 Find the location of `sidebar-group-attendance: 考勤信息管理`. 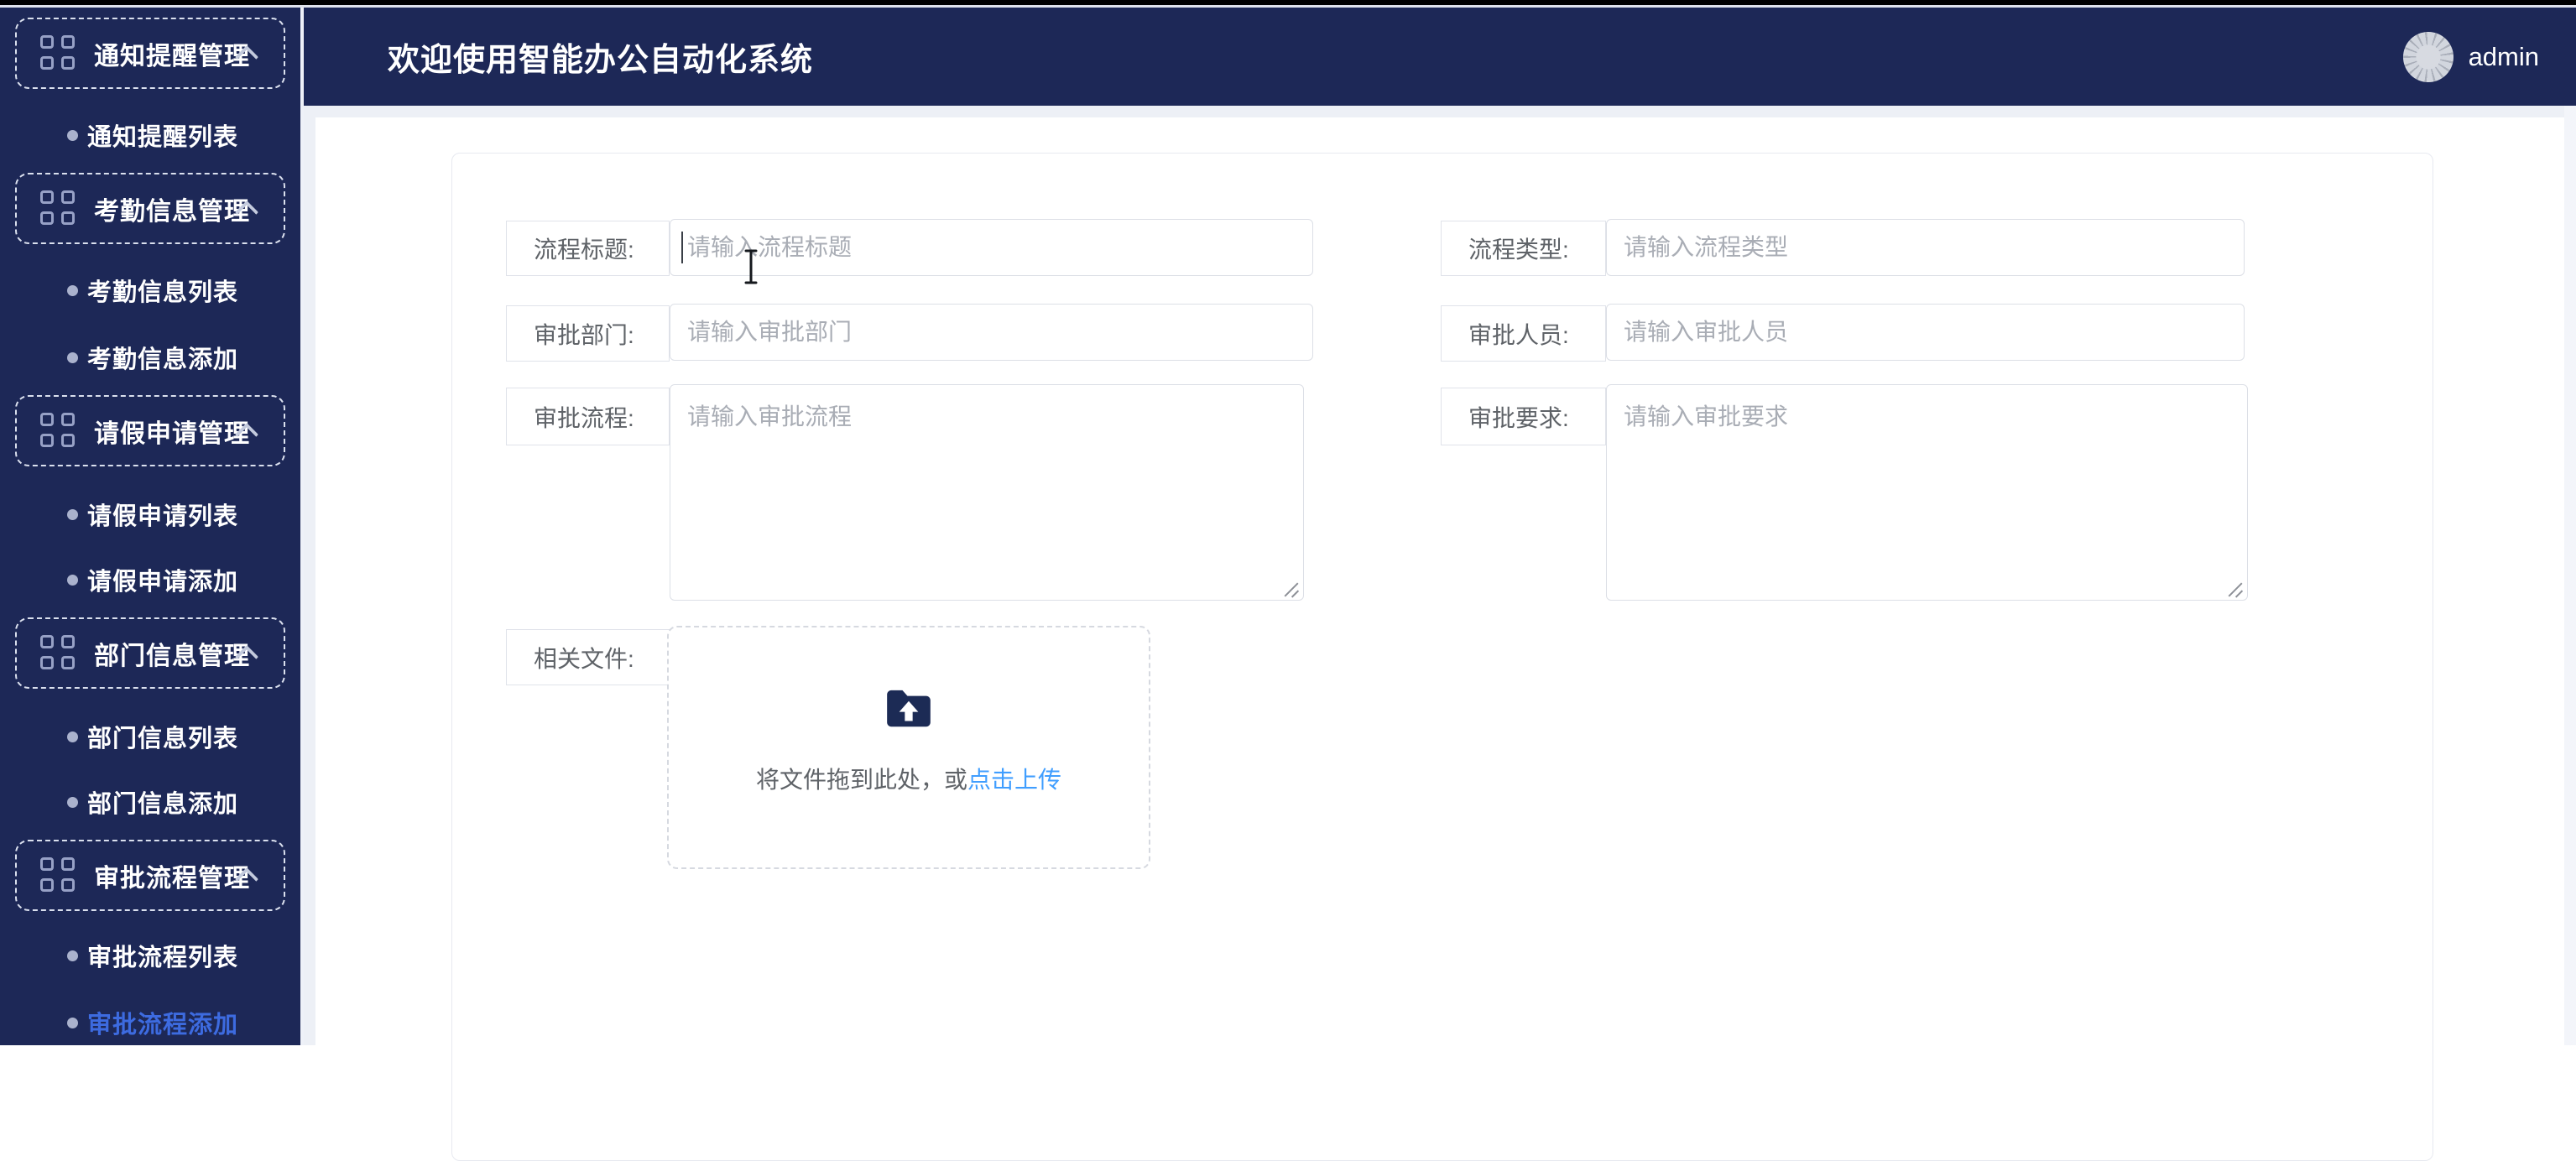

sidebar-group-attendance: 考勤信息管理 is located at coordinates (150, 208).